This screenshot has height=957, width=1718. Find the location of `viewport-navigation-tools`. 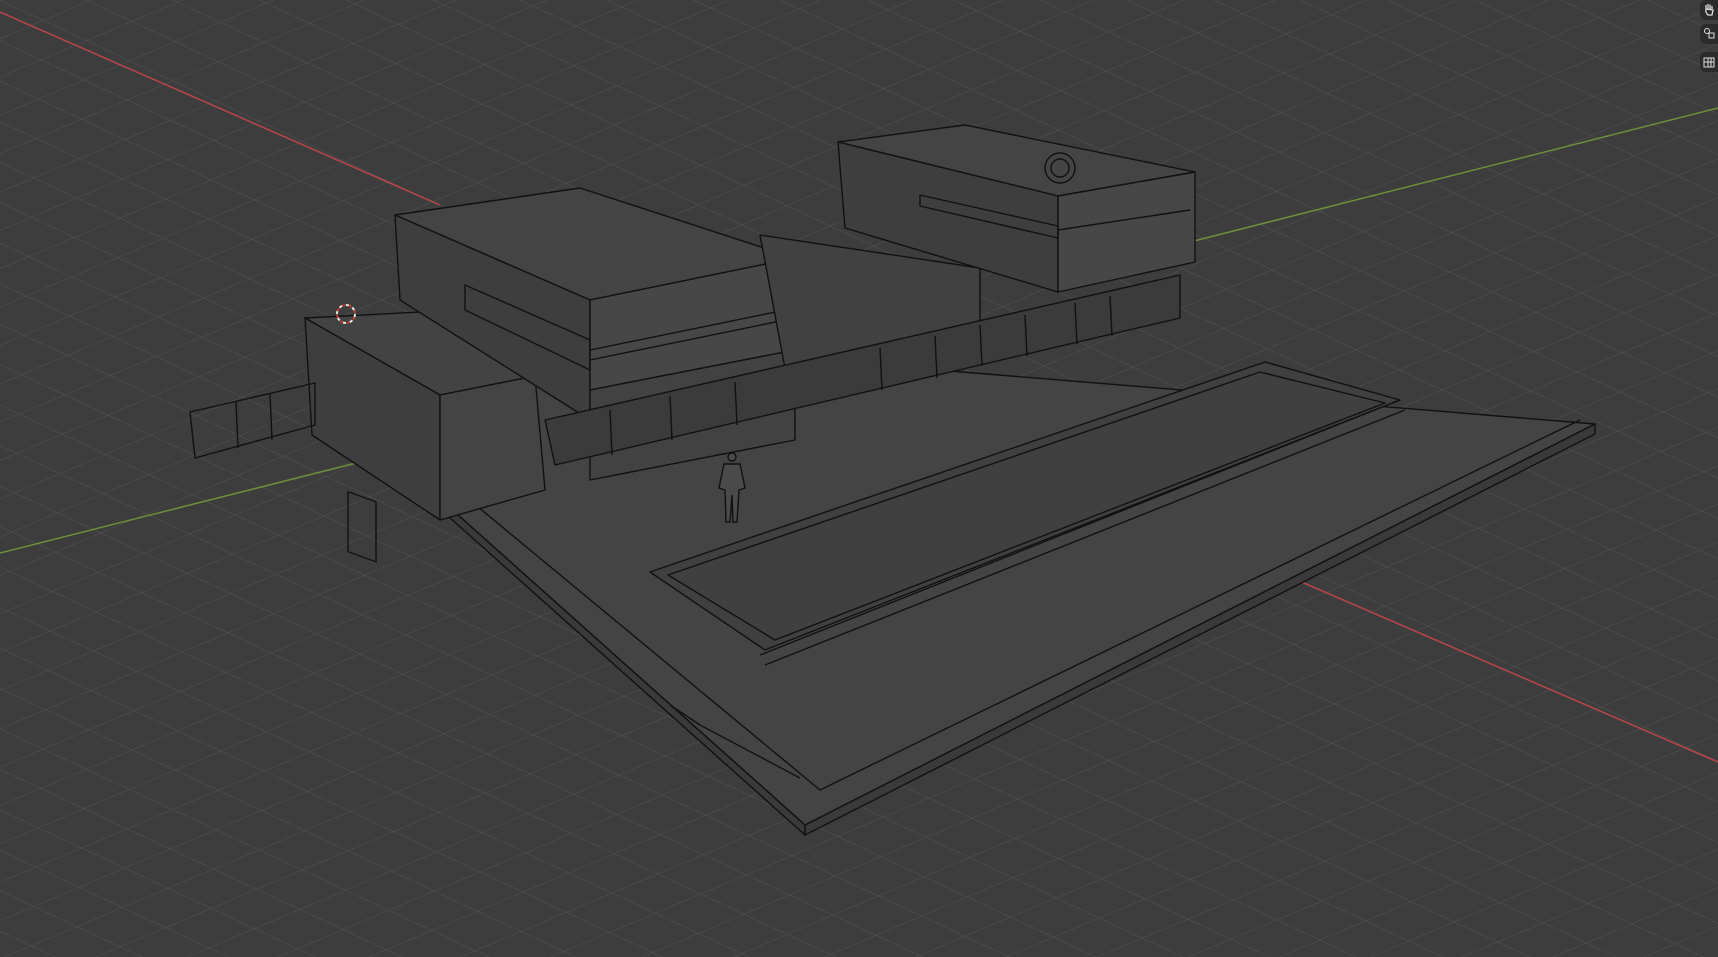

viewport-navigation-tools is located at coordinates (1706, 40).